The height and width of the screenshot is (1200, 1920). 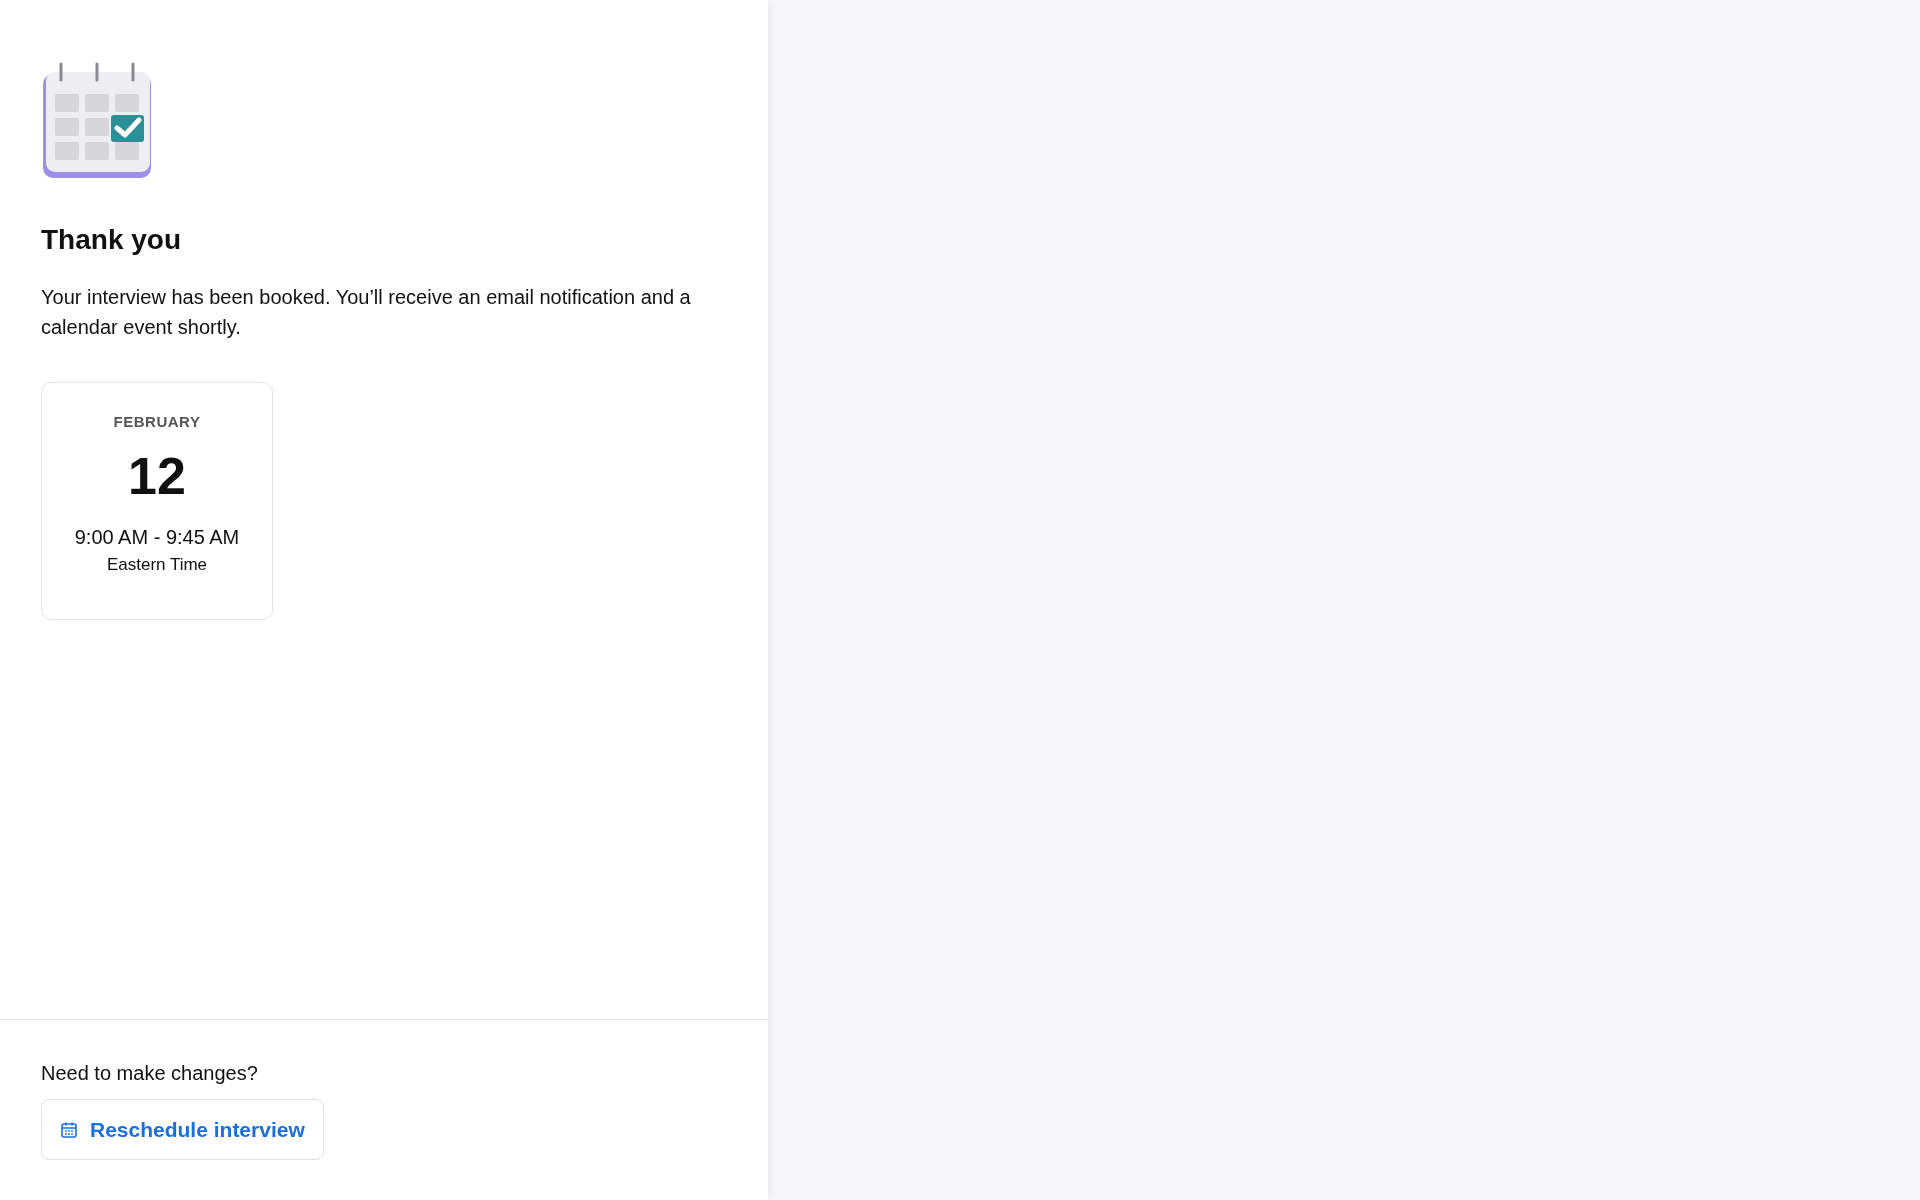 I want to click on calendar-icon, so click(x=69, y=1129).